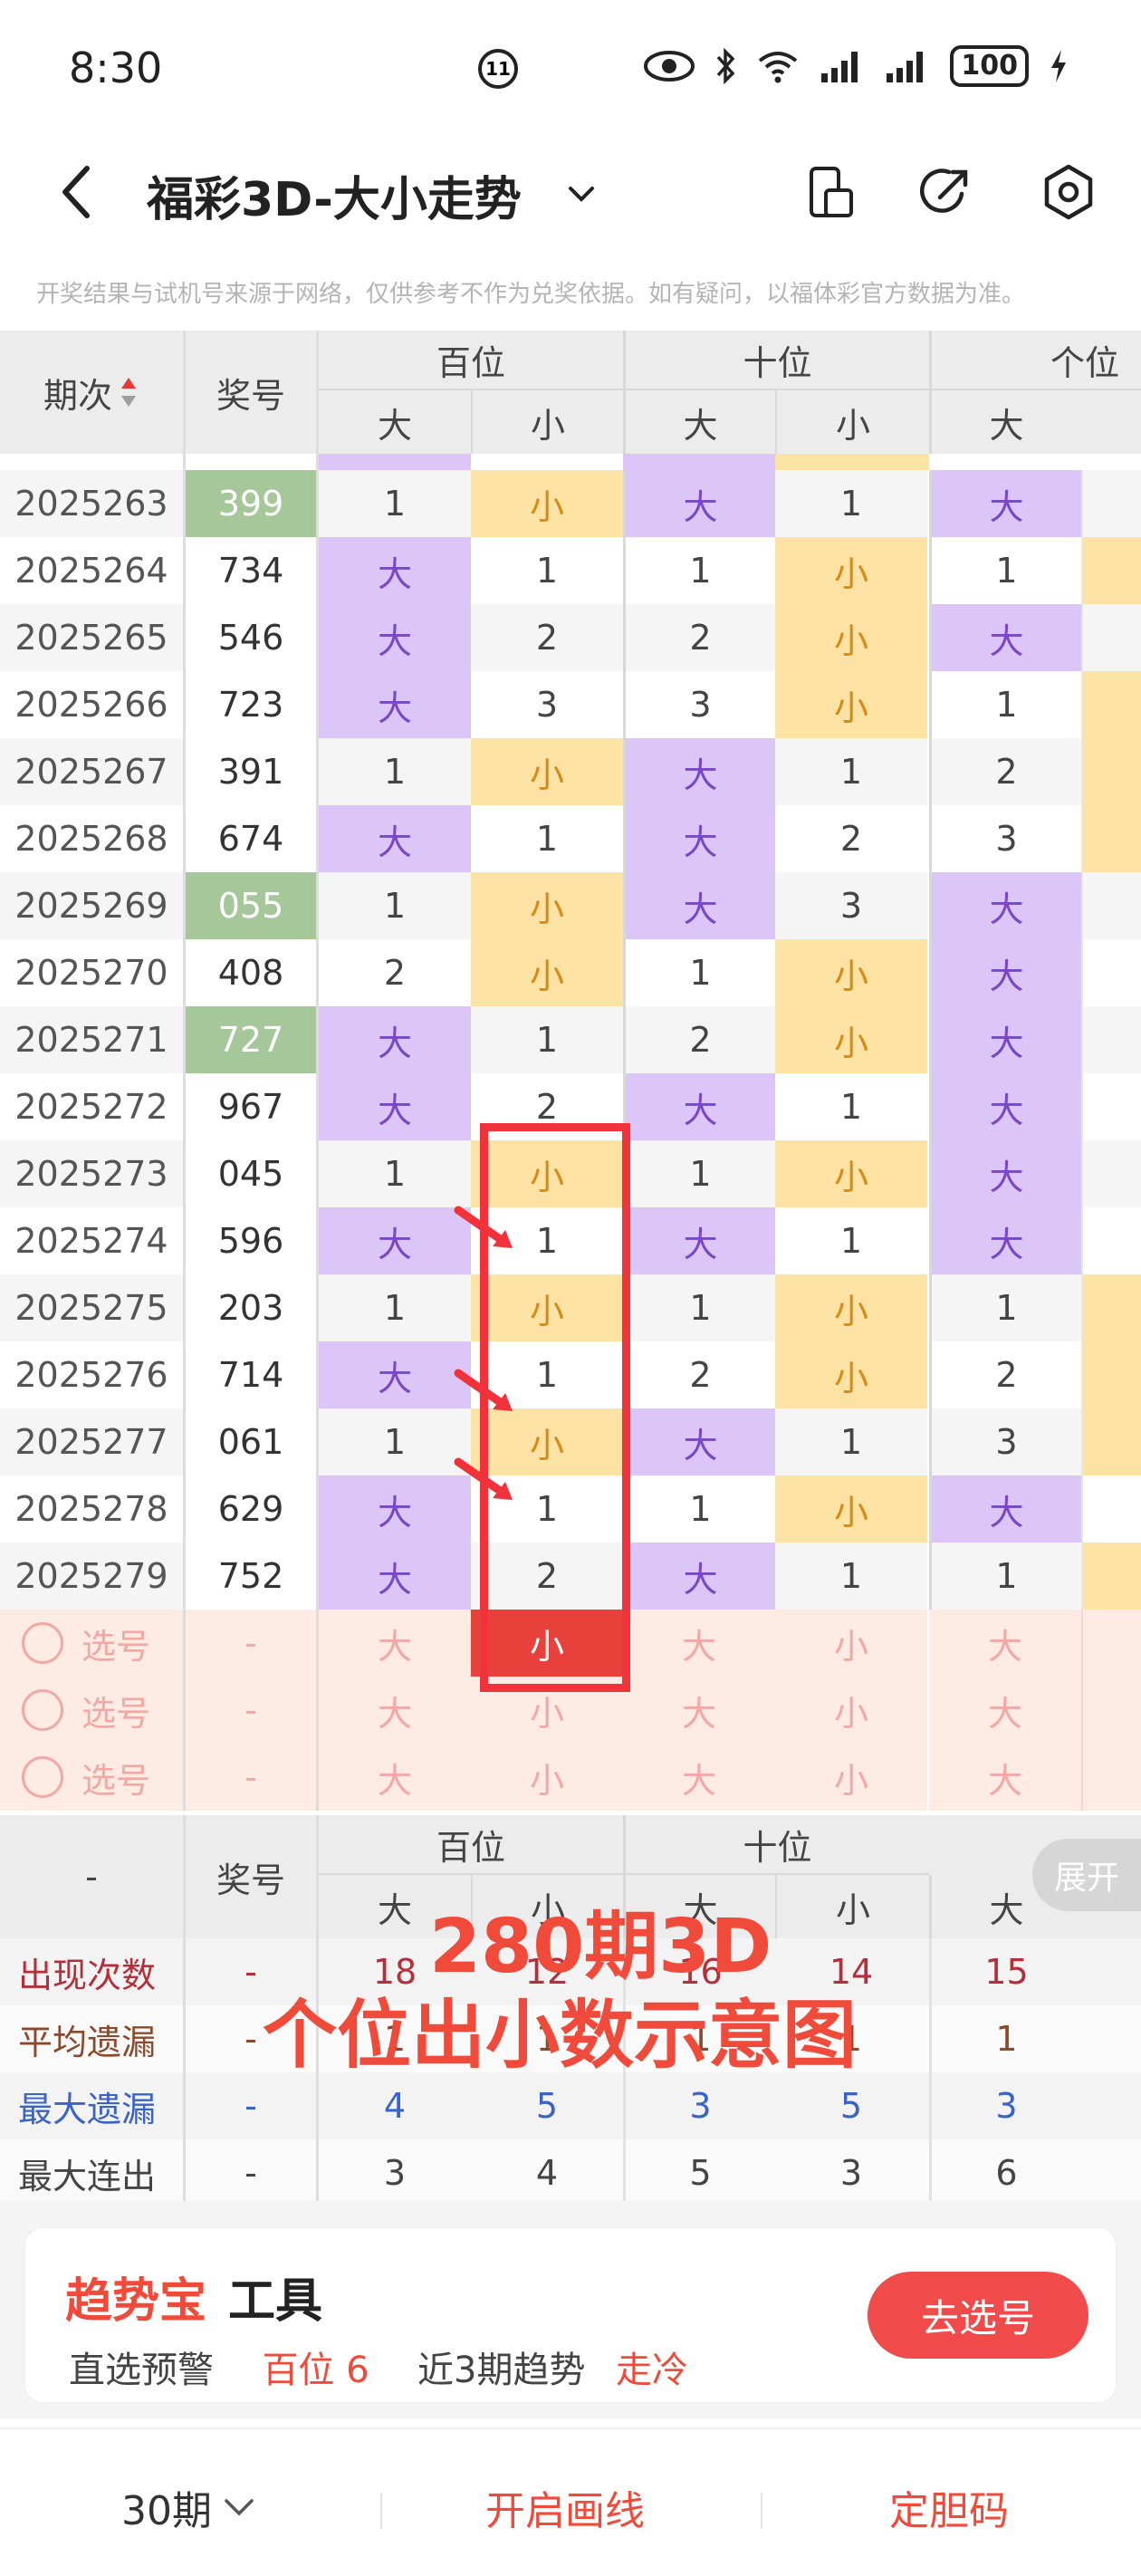 This screenshot has height=2576, width=1141. I want to click on number-cell: 546, so click(251, 637).